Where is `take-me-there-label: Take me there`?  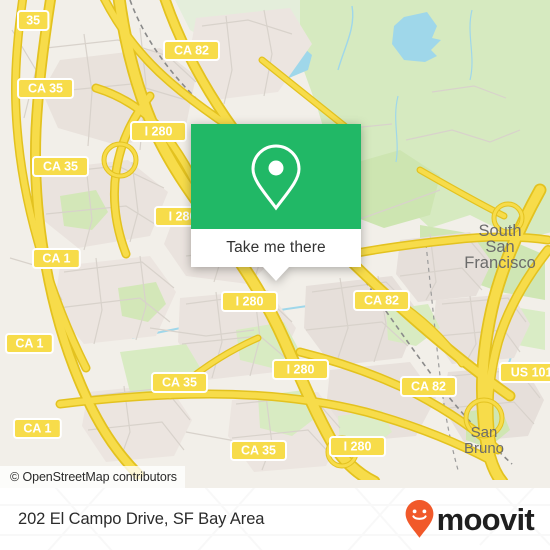 take-me-there-label: Take me there is located at coordinates (276, 247).